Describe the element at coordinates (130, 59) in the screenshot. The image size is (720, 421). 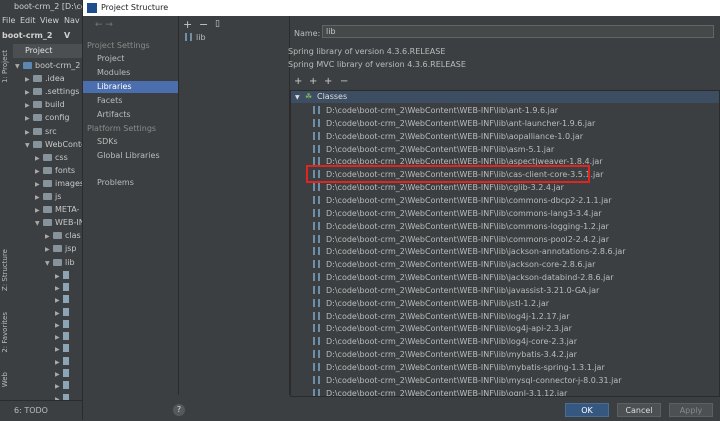
I see `nav-item-project: Project` at that location.